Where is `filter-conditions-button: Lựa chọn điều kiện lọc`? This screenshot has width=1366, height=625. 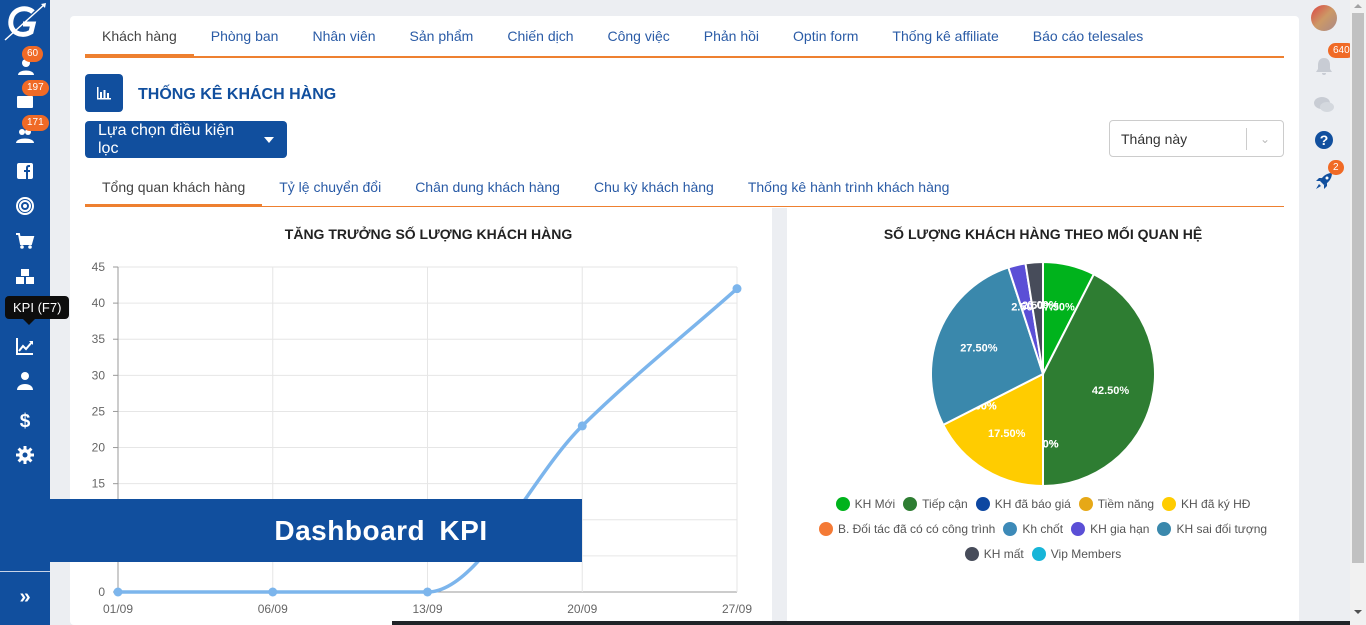 filter-conditions-button: Lựa chọn điều kiện lọc is located at coordinates (186, 139).